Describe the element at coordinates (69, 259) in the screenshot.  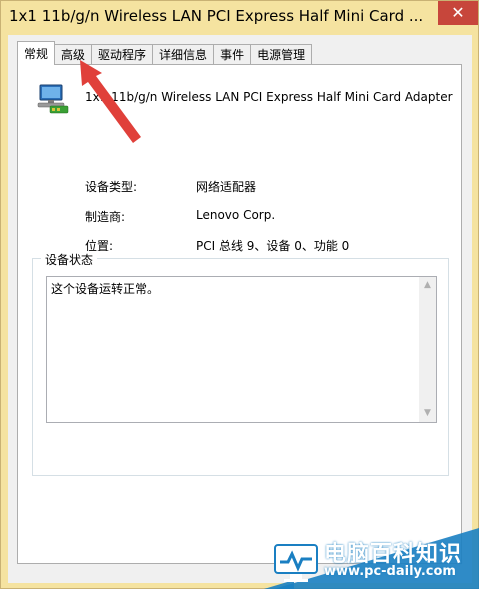
I see `device-status-title: 设备状态` at that location.